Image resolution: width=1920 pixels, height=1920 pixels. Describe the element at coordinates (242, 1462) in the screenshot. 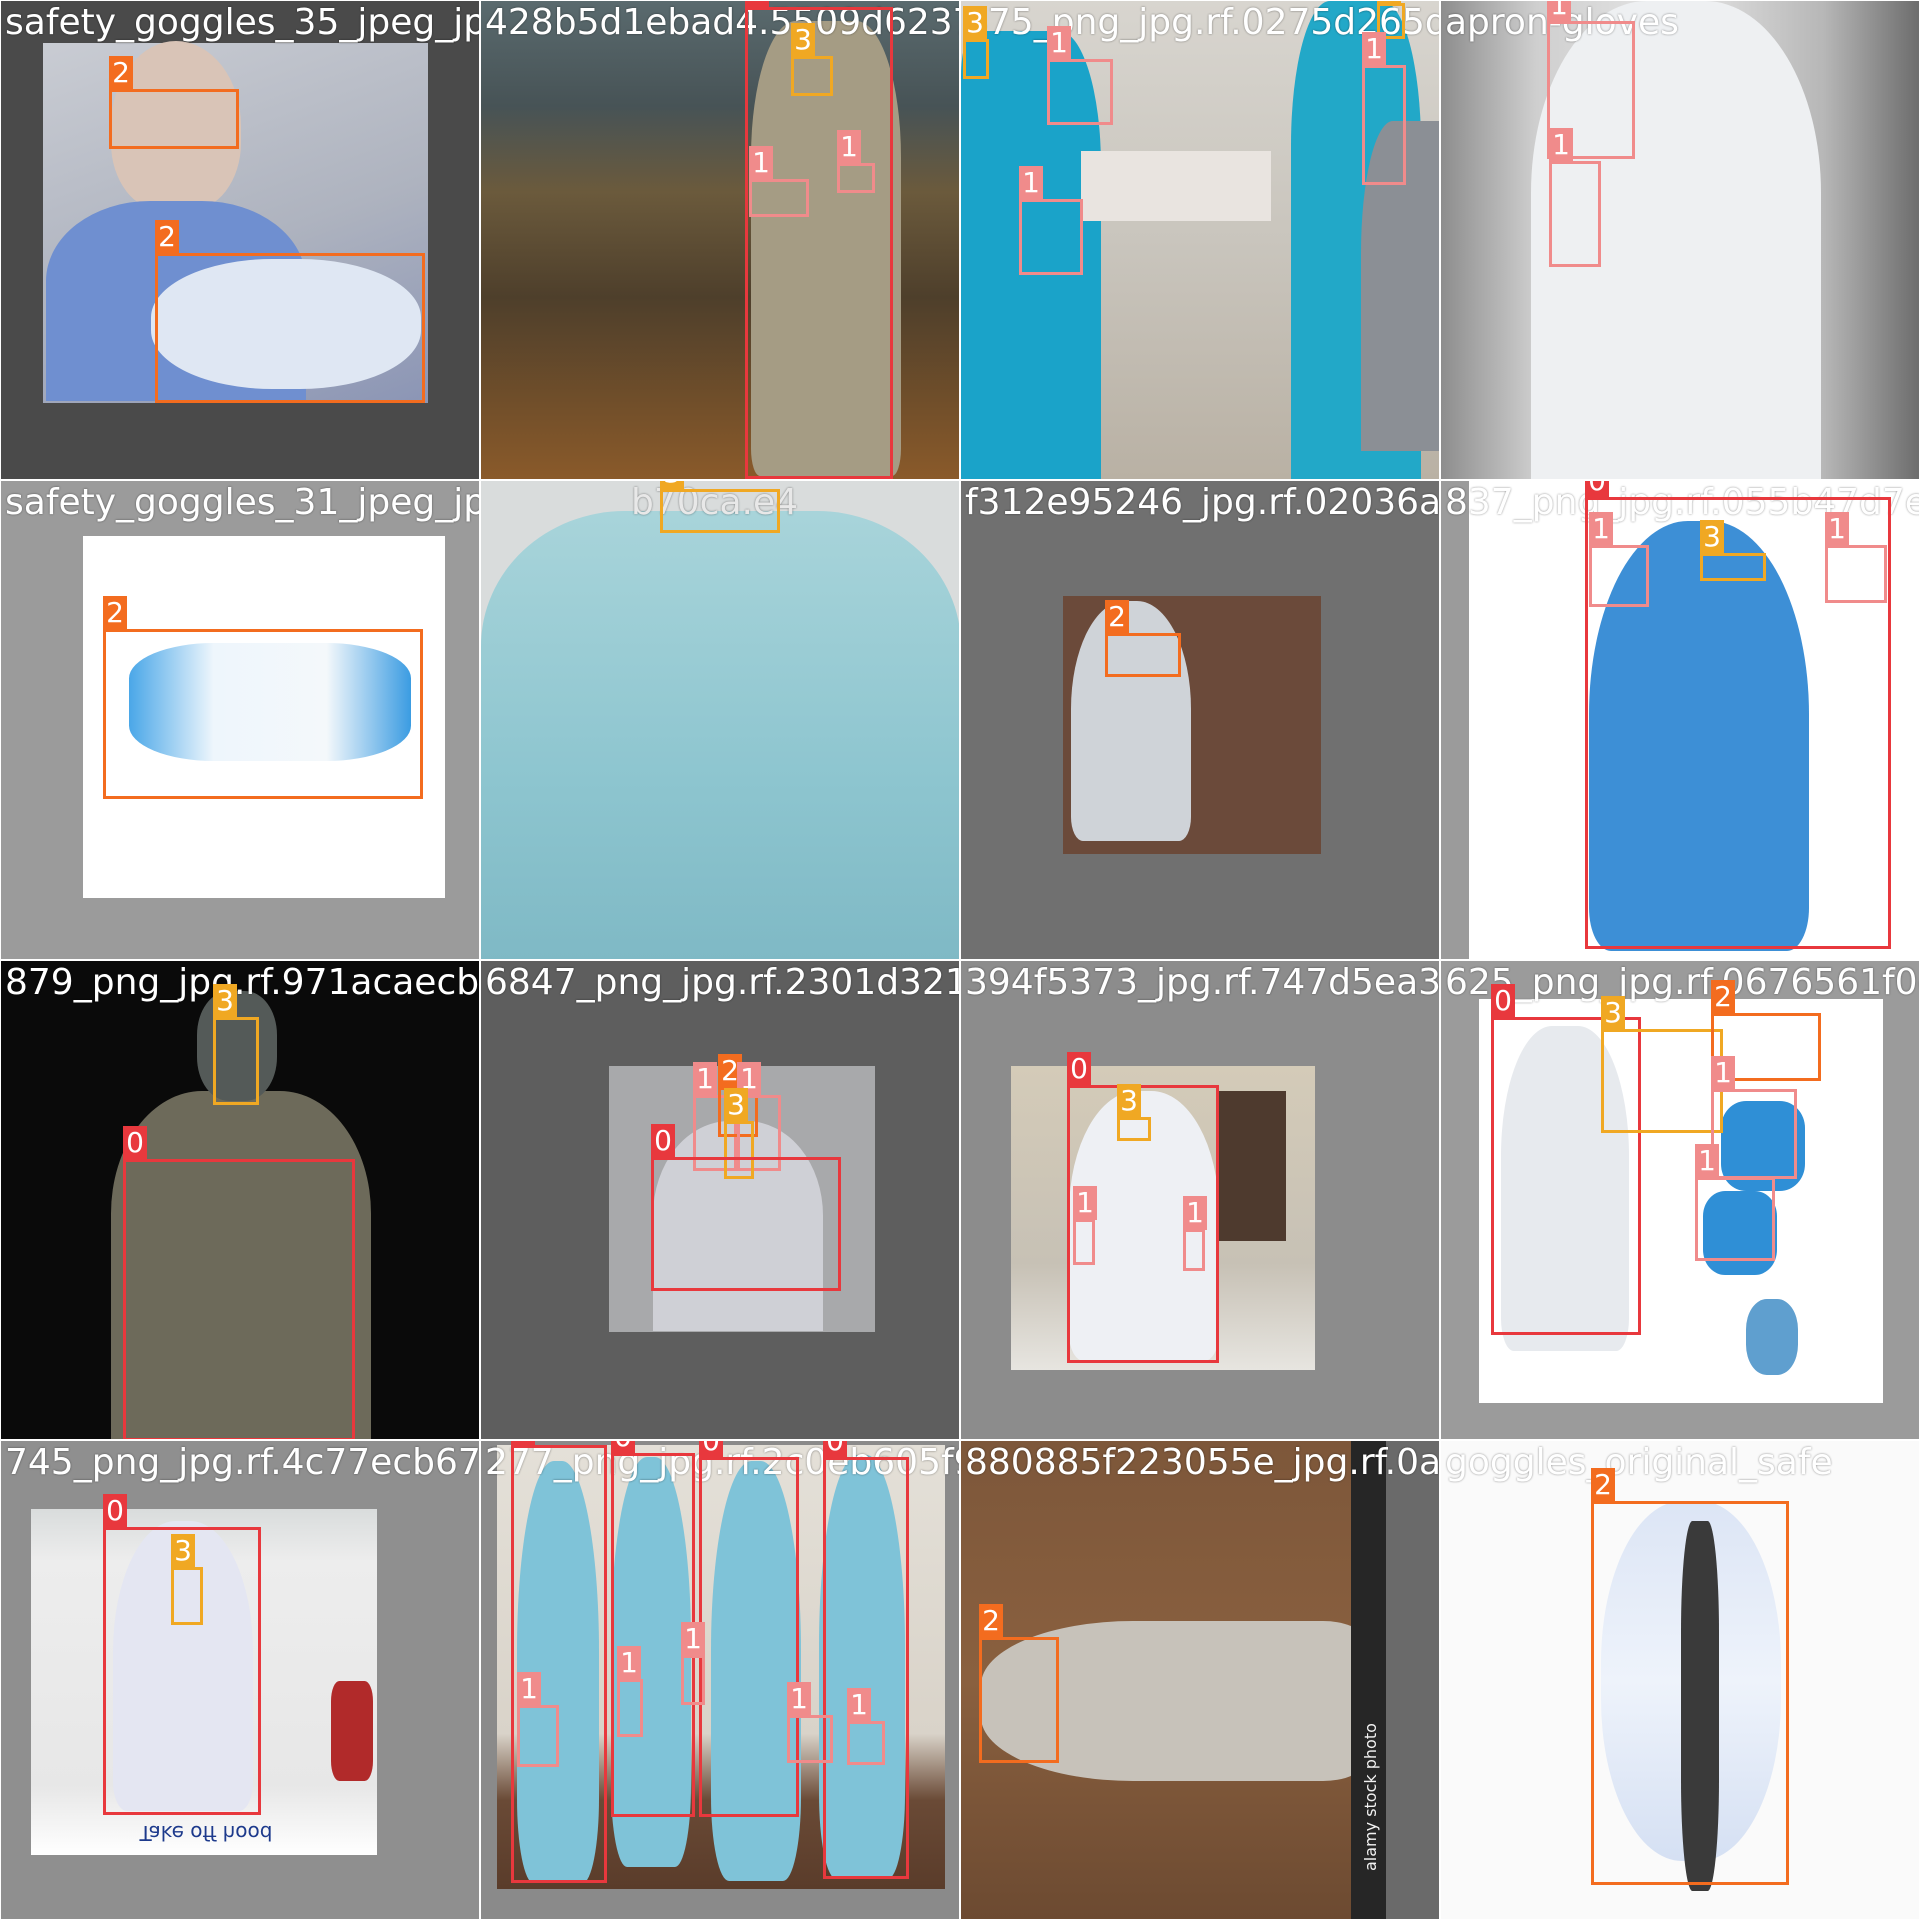

I see `tile-filename: 745_png_jpg.rf.4c77ecb6779` at that location.